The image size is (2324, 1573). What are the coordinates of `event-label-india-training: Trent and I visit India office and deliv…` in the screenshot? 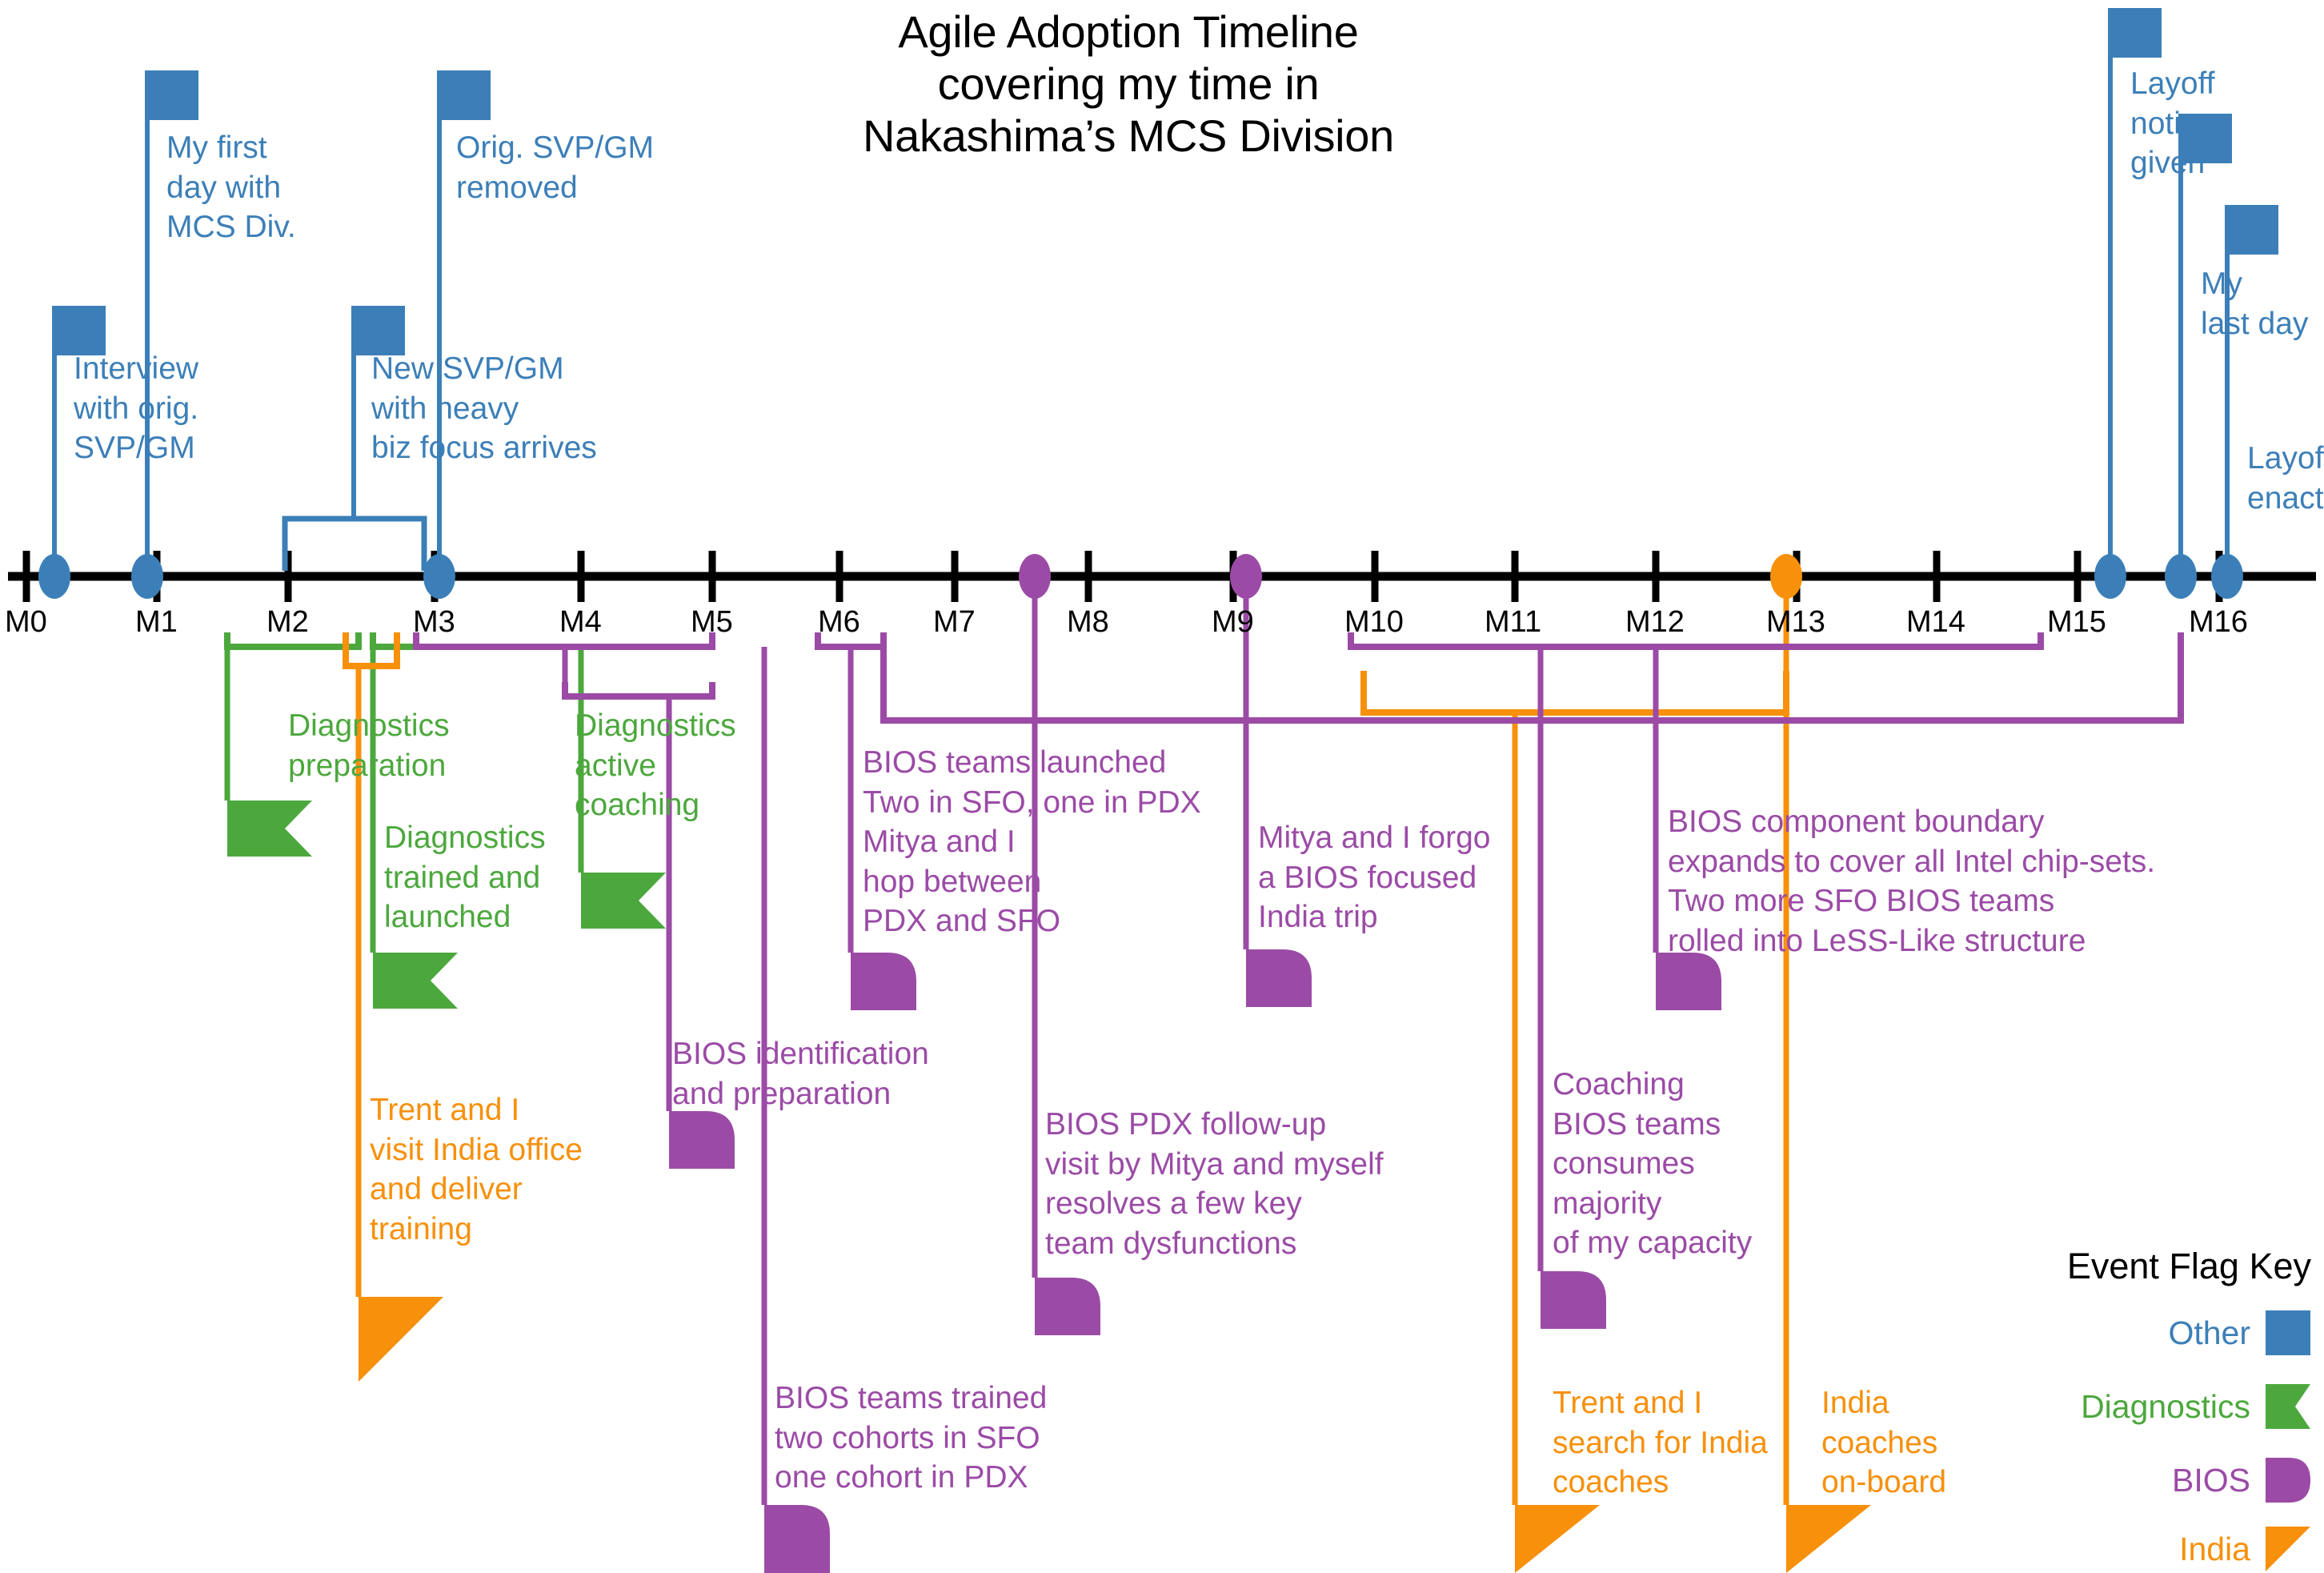 It's located at (477, 1169).